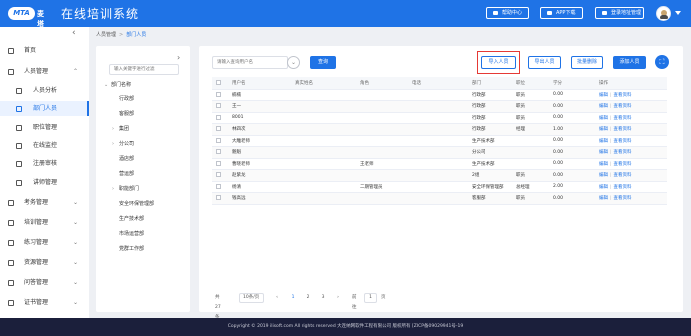  I want to click on sidebar-item-certificate: 证书管理 ⌄, so click(44, 302).